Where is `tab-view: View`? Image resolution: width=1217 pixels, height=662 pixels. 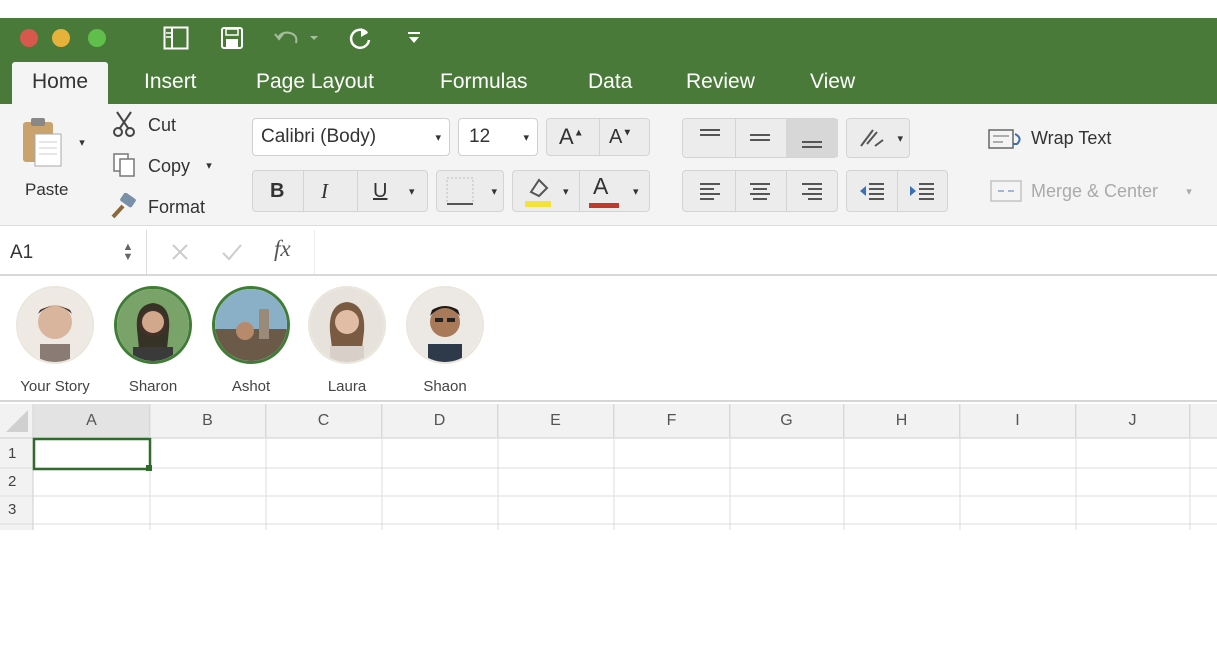
tab-view: View is located at coordinates (832, 83).